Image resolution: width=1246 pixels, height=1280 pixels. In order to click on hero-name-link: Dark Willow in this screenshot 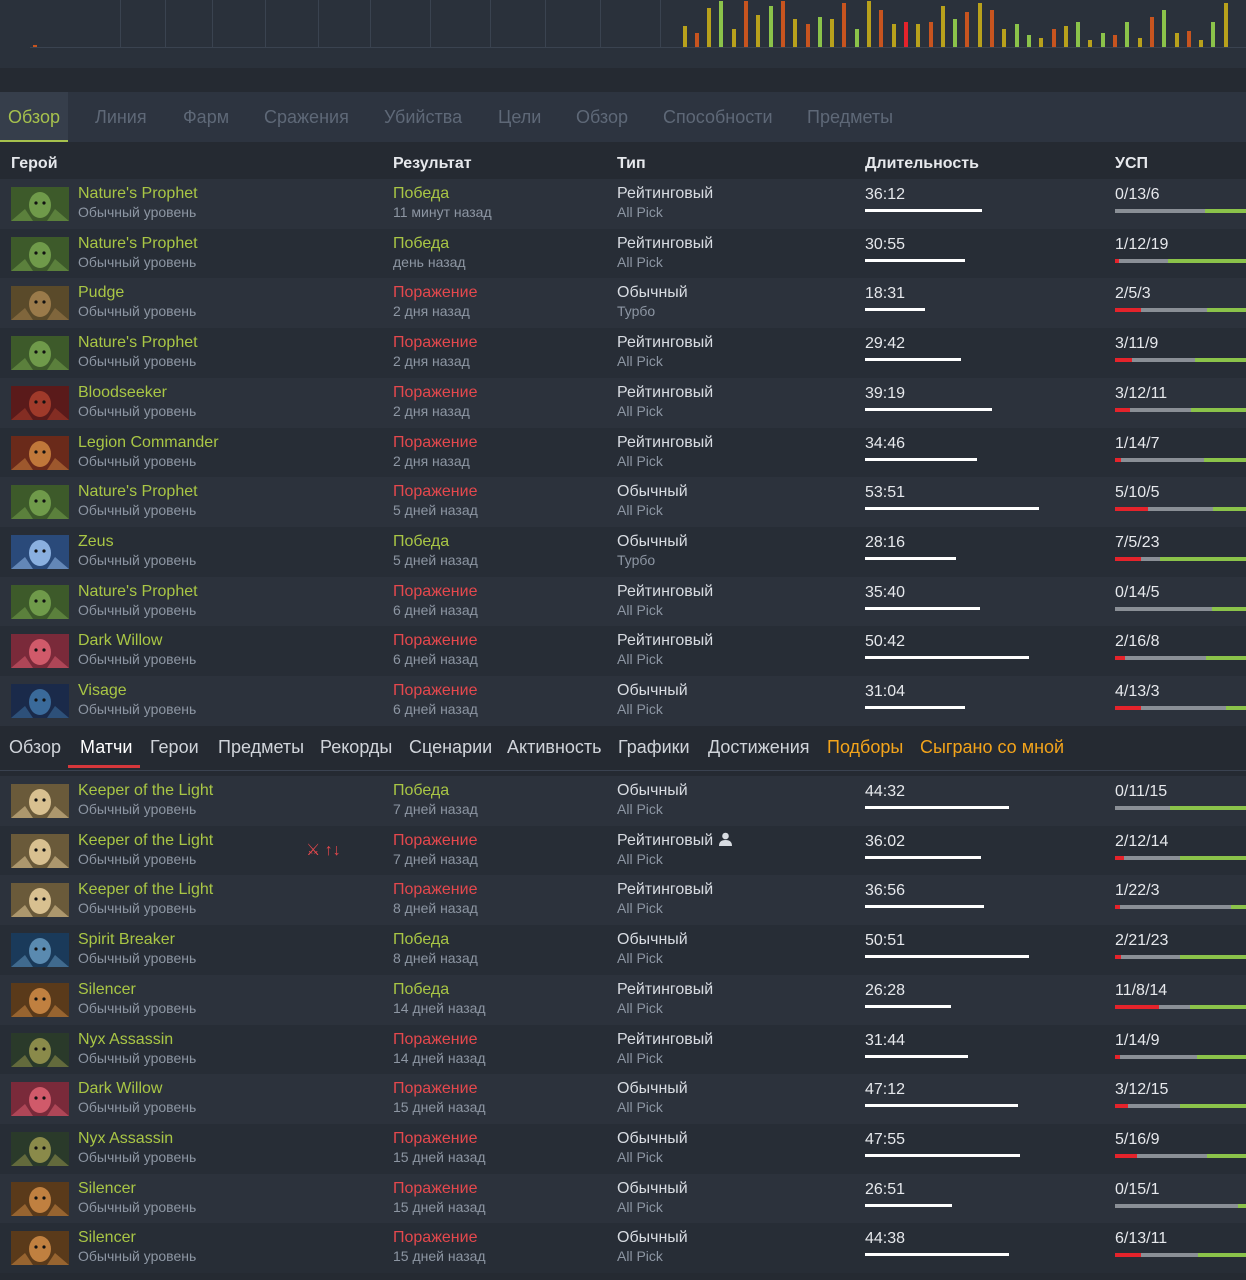, I will do `click(120, 1089)`.